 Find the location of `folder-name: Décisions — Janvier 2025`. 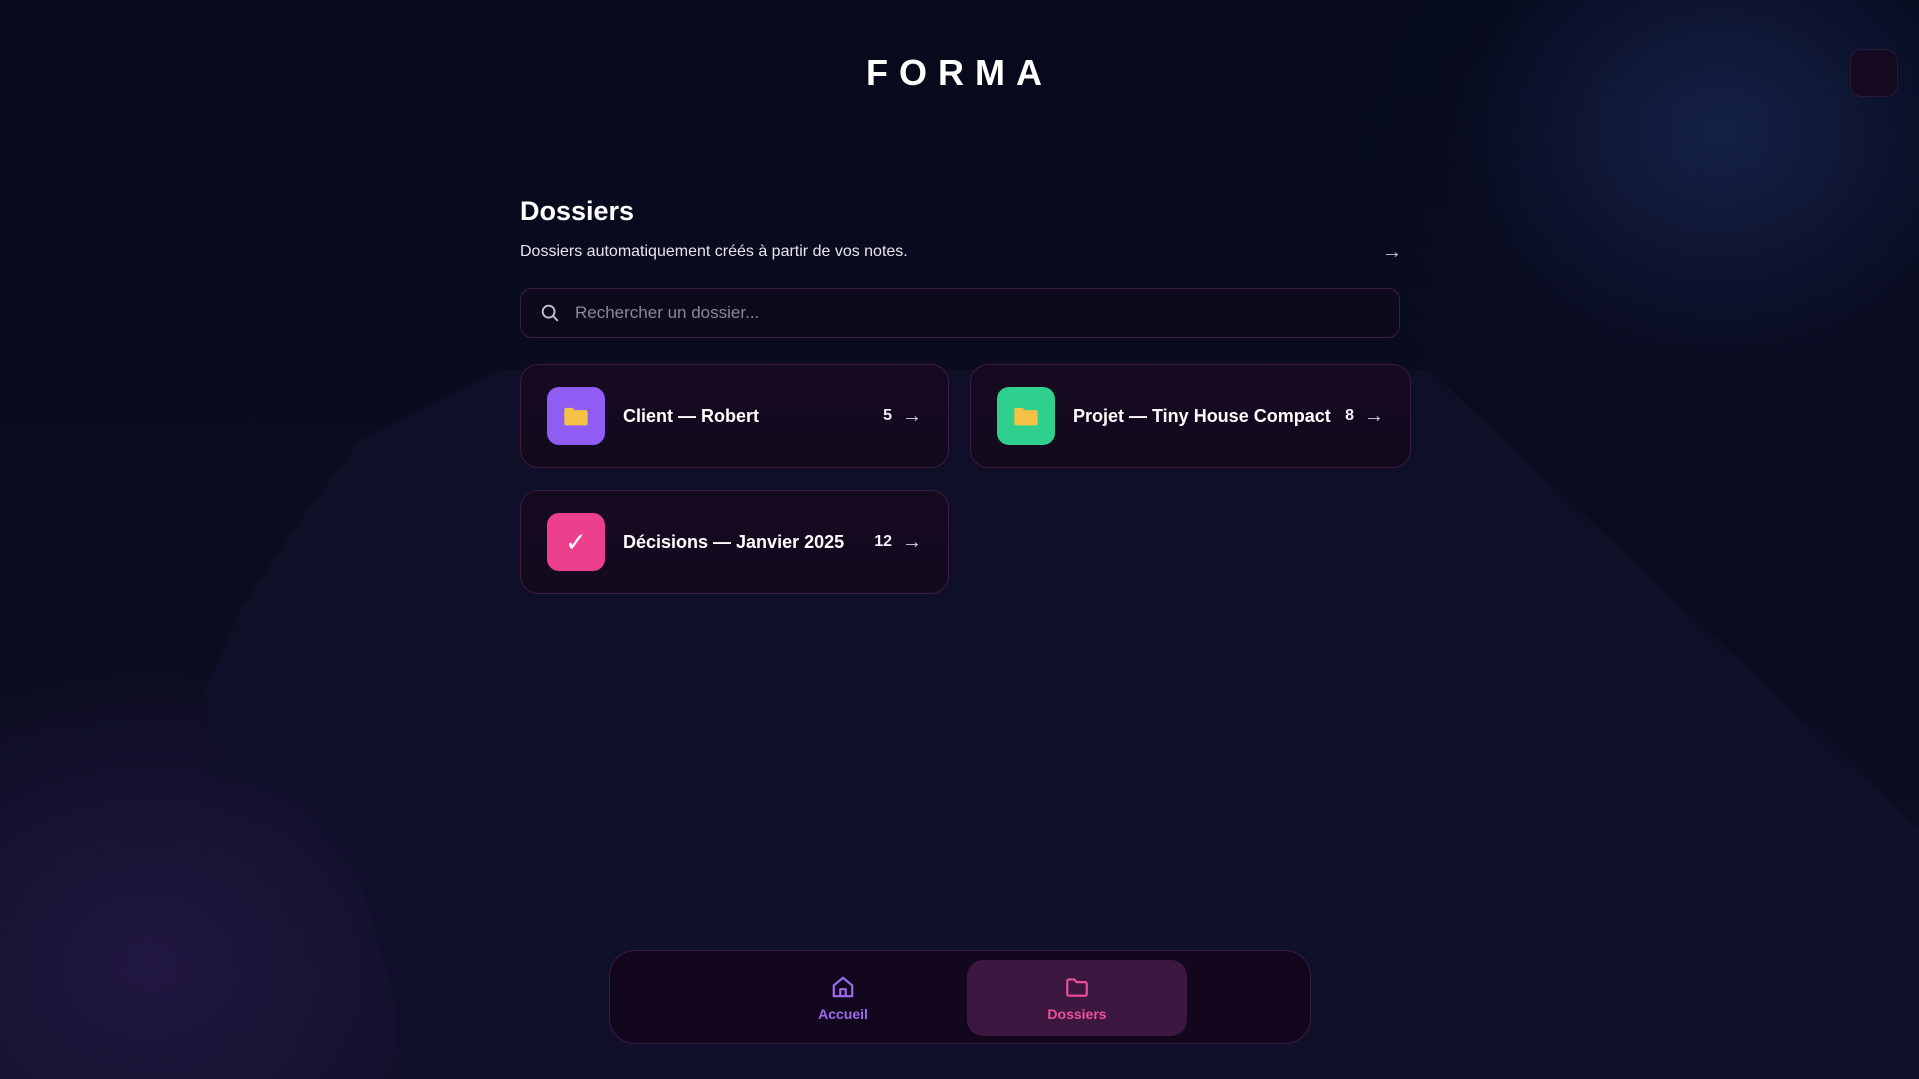

folder-name: Décisions — Janvier 2025 is located at coordinates (734, 541).